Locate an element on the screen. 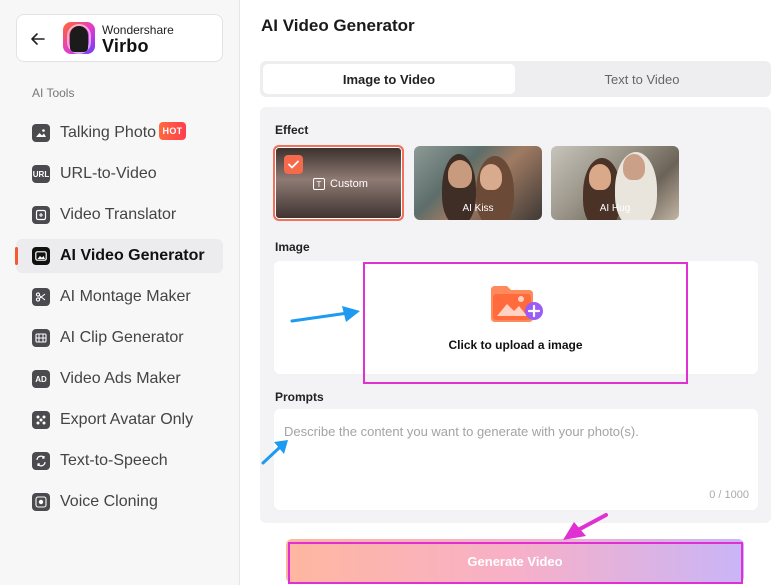 Image resolution: width=783 pixels, height=585 pixels. sidebar-item-url-to-video: URL URL-to-Video is located at coordinates (119, 174).